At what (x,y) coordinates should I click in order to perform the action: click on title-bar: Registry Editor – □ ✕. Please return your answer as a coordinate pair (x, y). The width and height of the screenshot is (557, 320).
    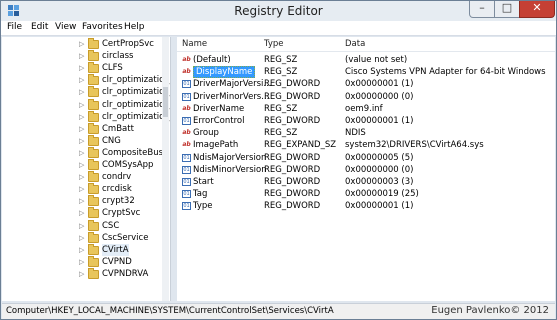
    Looking at the image, I should click on (278, 11).